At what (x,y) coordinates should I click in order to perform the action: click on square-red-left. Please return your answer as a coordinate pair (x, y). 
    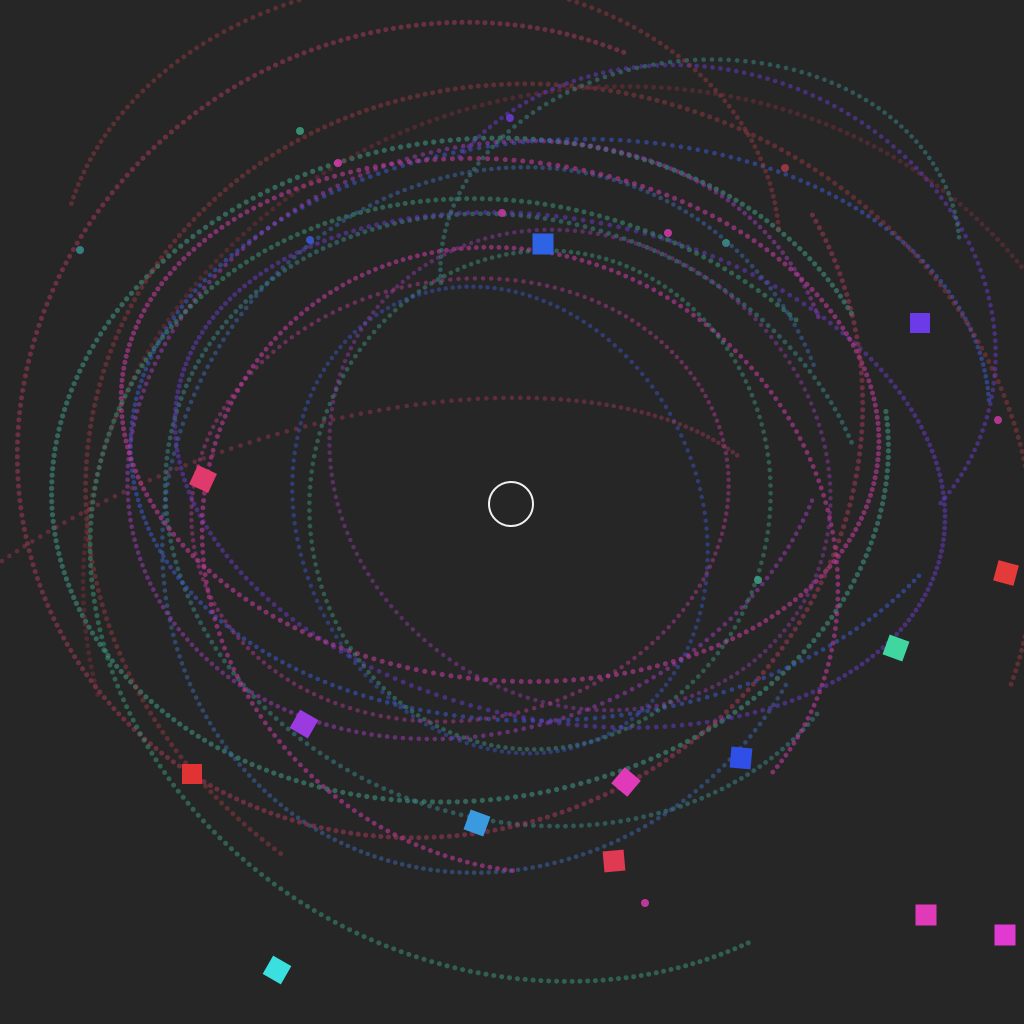
    Looking at the image, I should click on (192, 774).